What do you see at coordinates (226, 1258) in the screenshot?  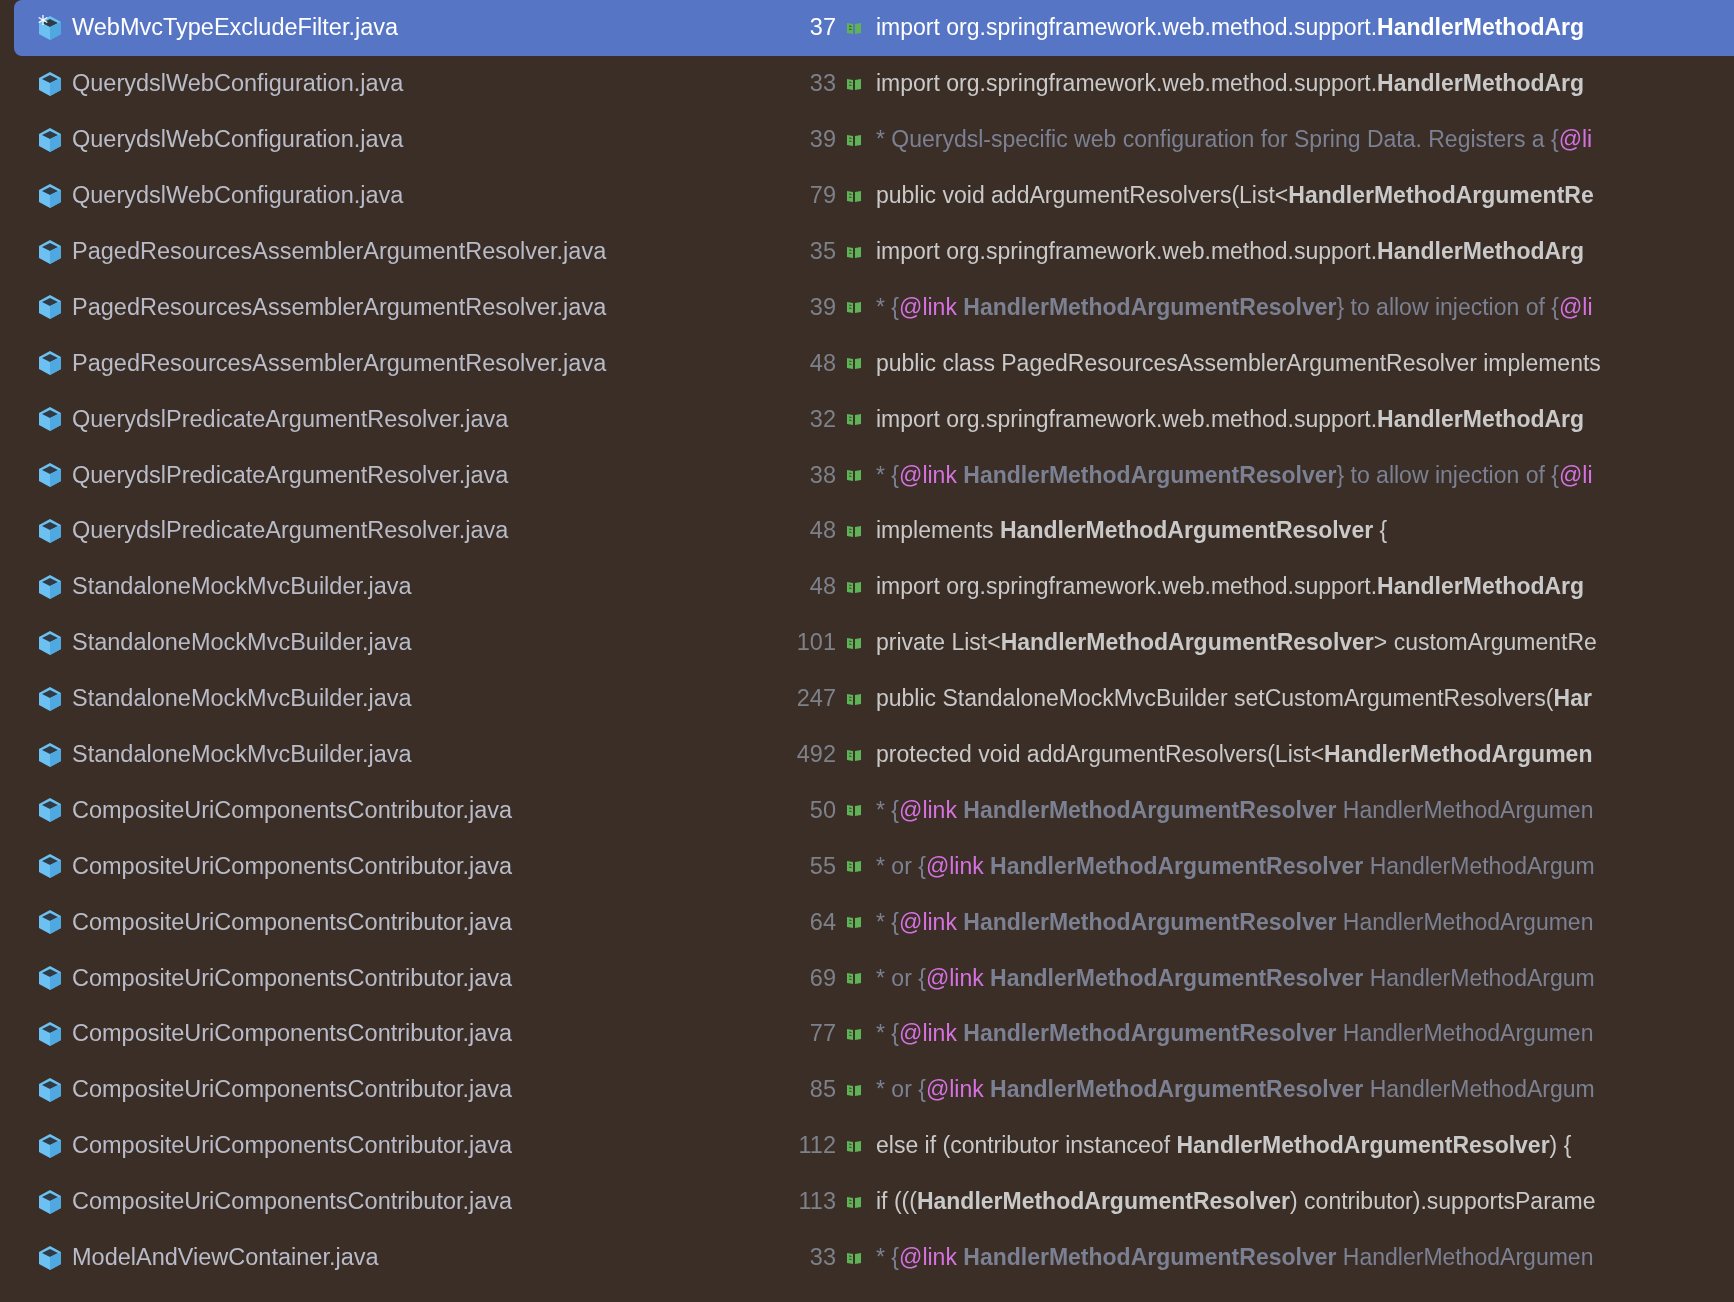 I see `file-name: ModelAndViewContainer.java` at bounding box center [226, 1258].